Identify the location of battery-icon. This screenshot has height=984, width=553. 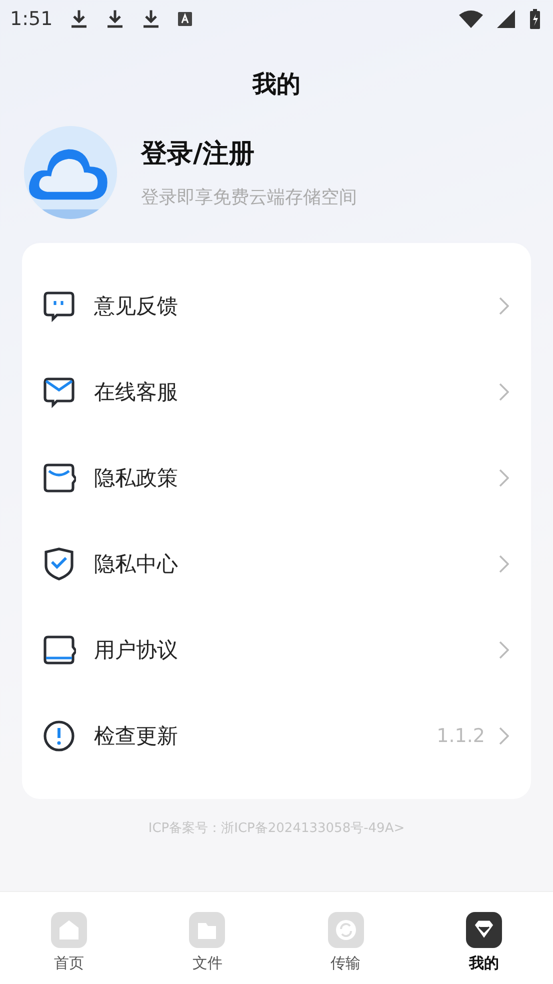
(535, 19).